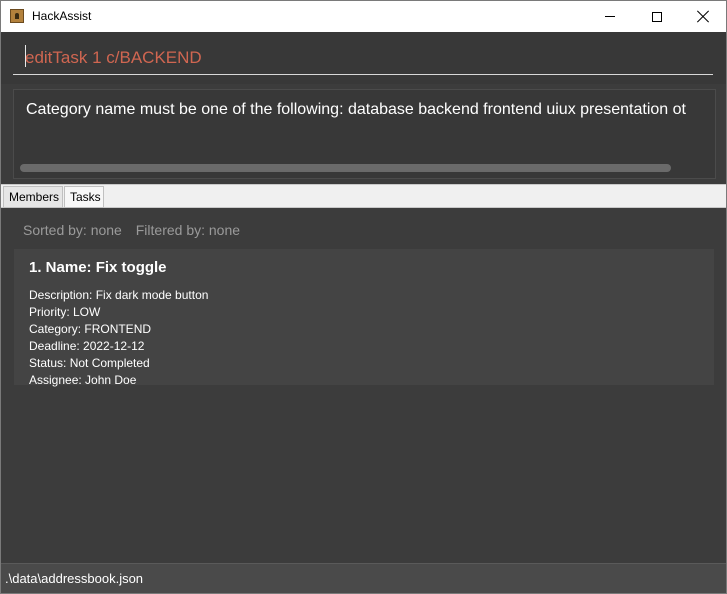  Describe the element at coordinates (25, 56) in the screenshot. I see `text-caret` at that location.